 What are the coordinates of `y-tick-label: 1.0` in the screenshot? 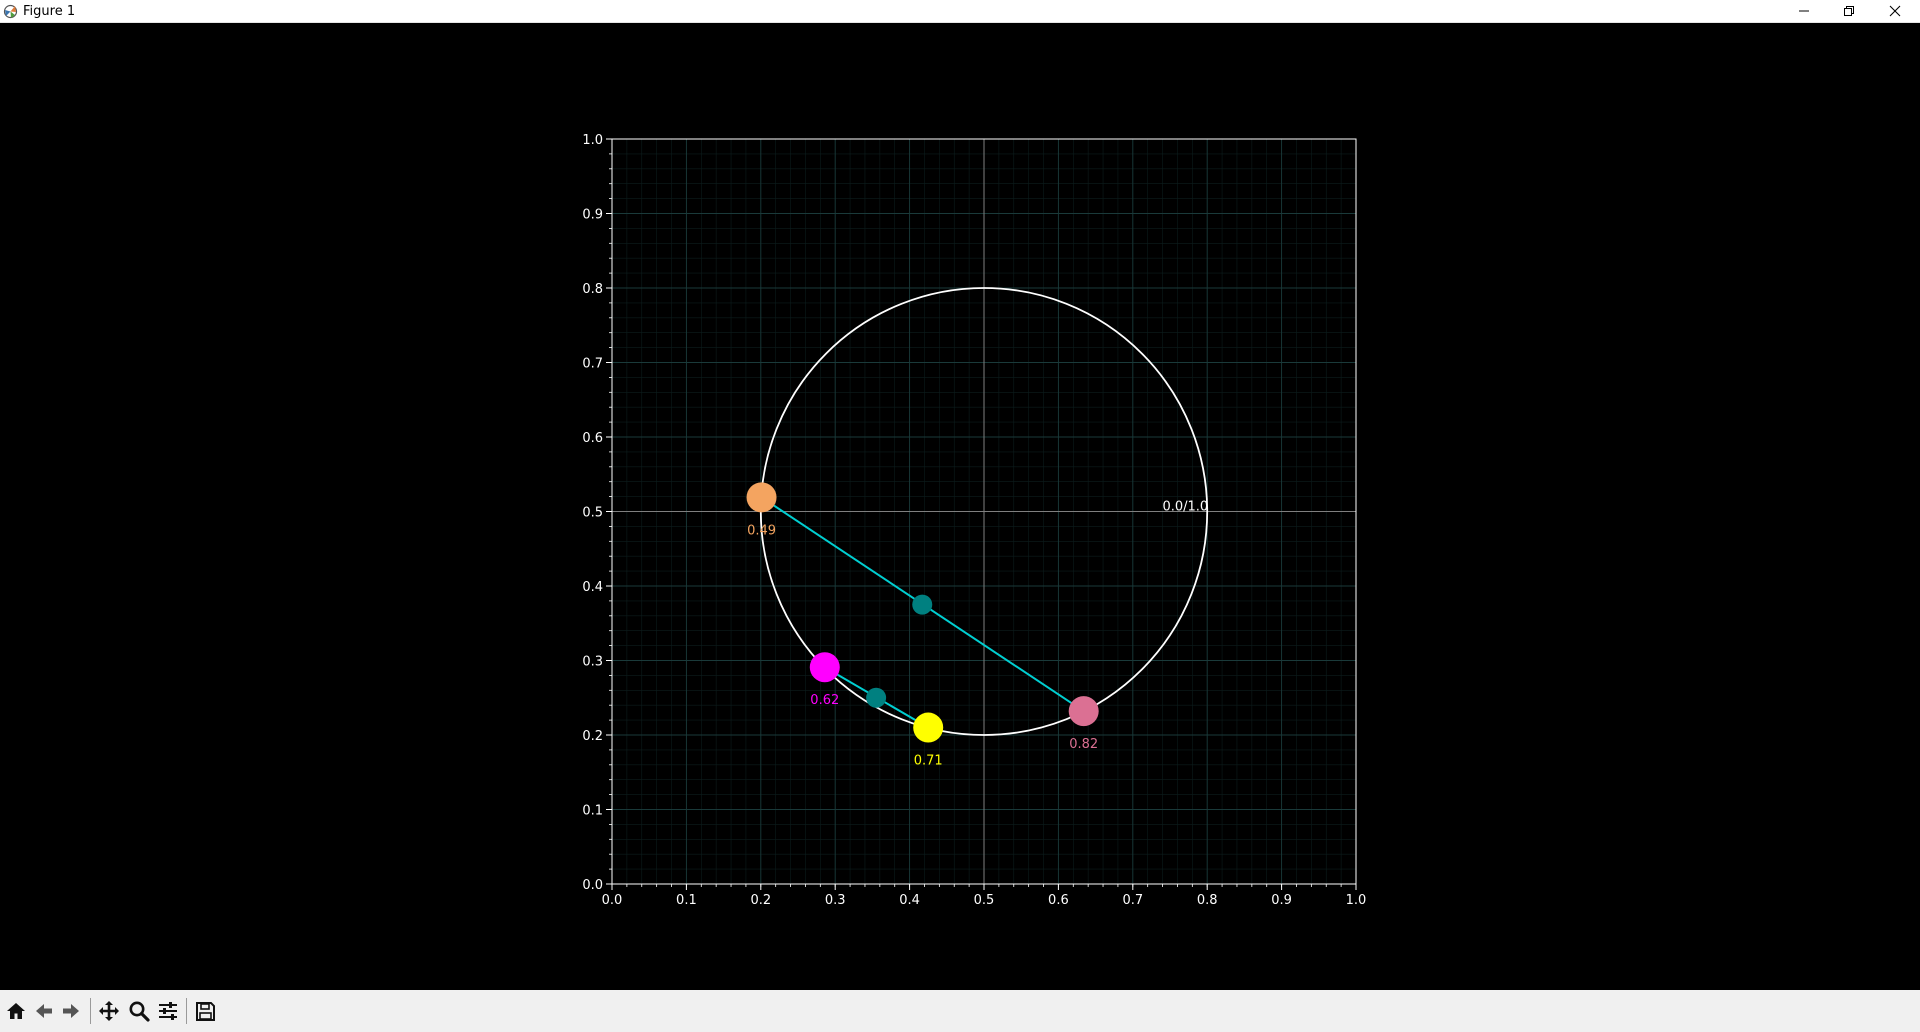 It's located at (592, 140).